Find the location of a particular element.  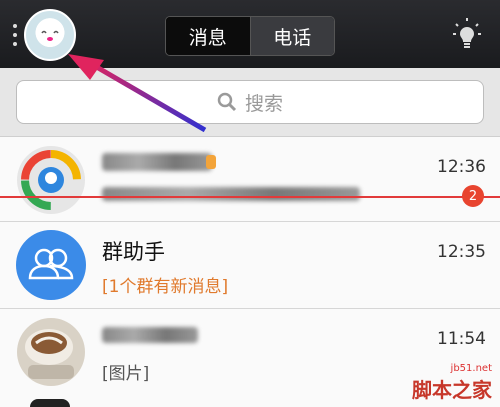

search-input: 搜索 is located at coordinates (250, 102).